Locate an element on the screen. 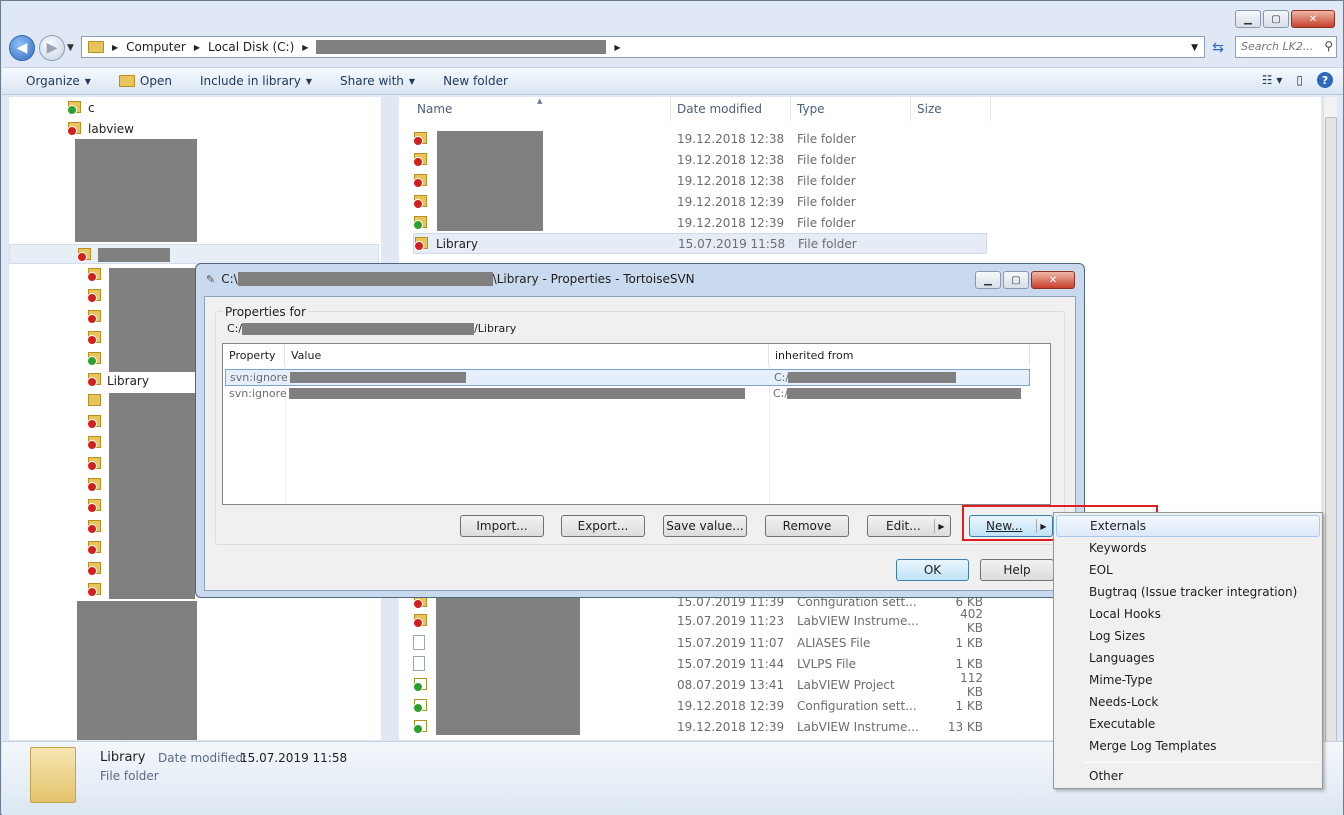 This screenshot has height=815, width=1344. ok-button: OK is located at coordinates (932, 570).